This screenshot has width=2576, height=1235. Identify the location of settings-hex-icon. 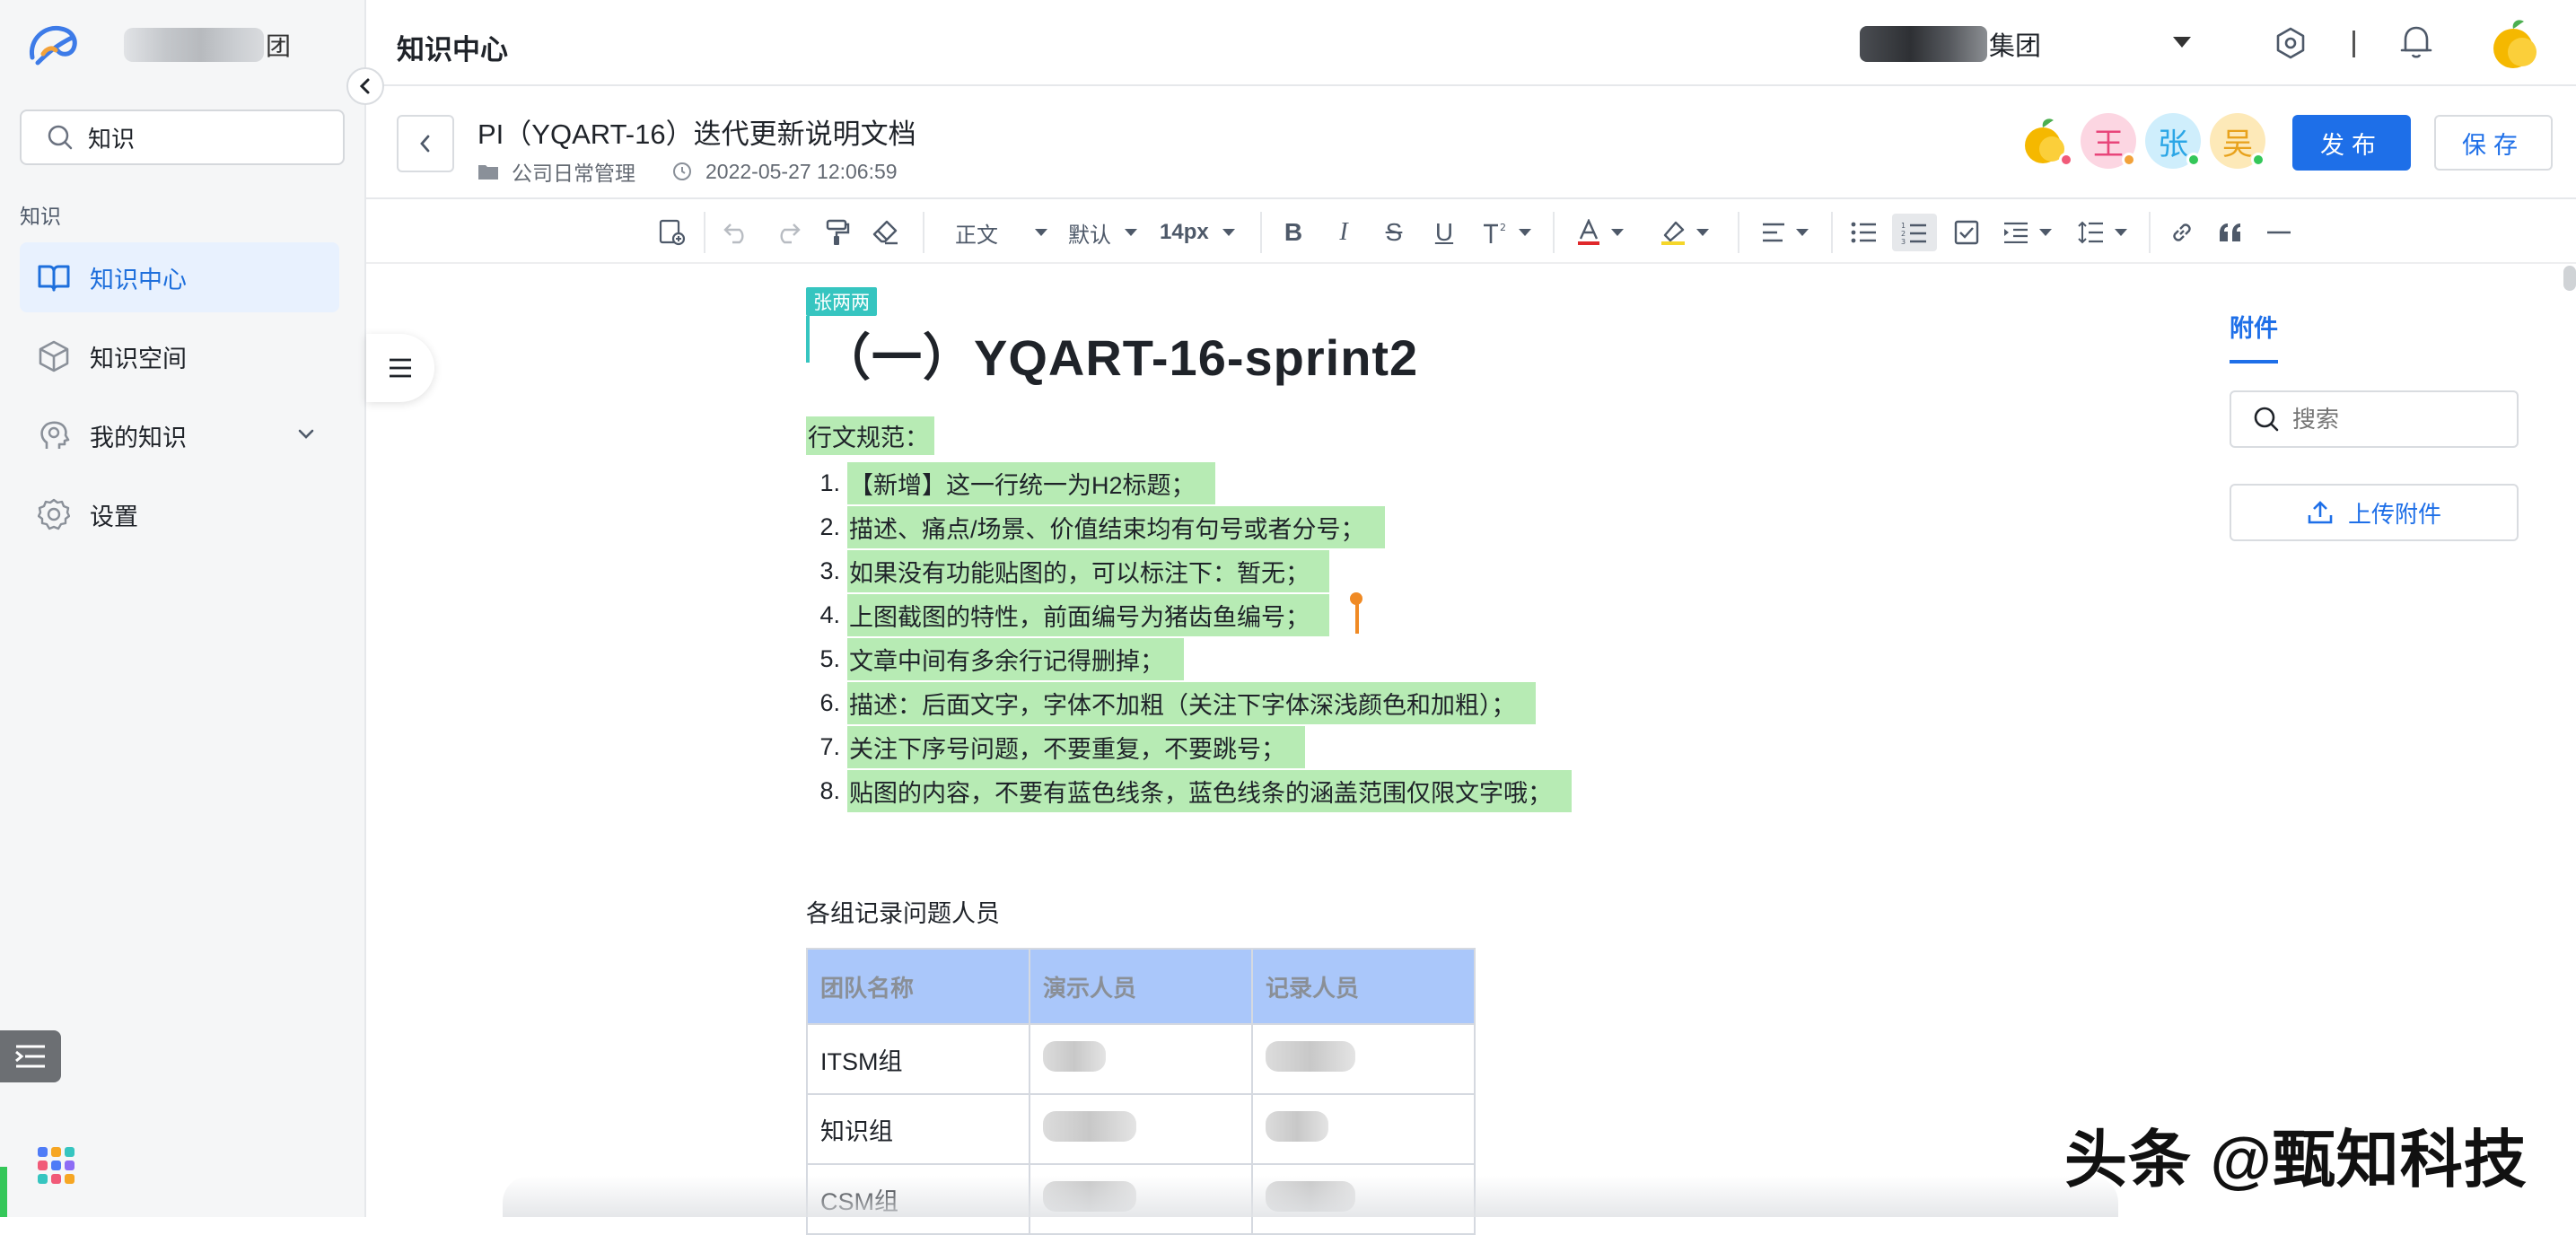
(2290, 43).